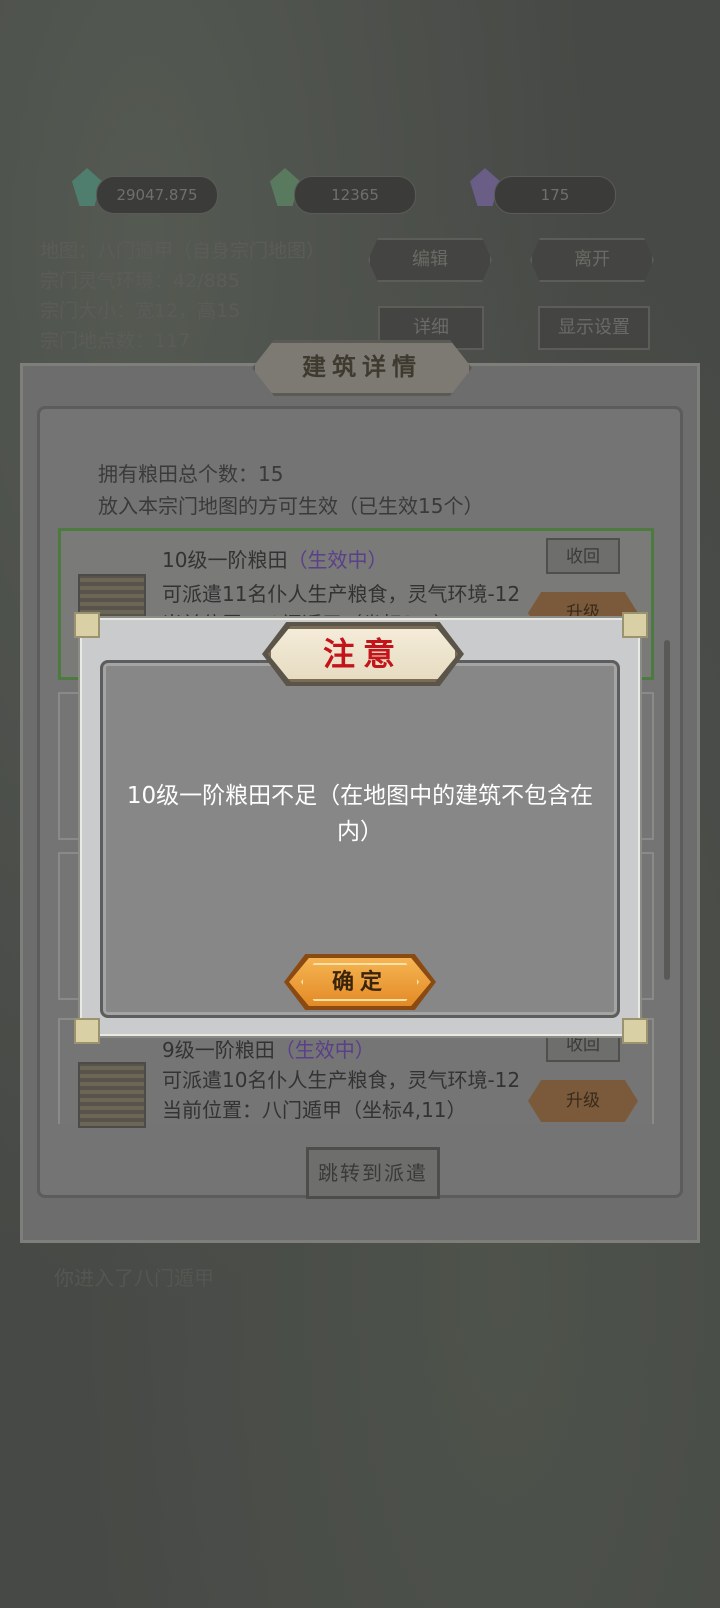 The image size is (720, 1608). What do you see at coordinates (112, 1095) in the screenshot?
I see `grain-field-icon` at bounding box center [112, 1095].